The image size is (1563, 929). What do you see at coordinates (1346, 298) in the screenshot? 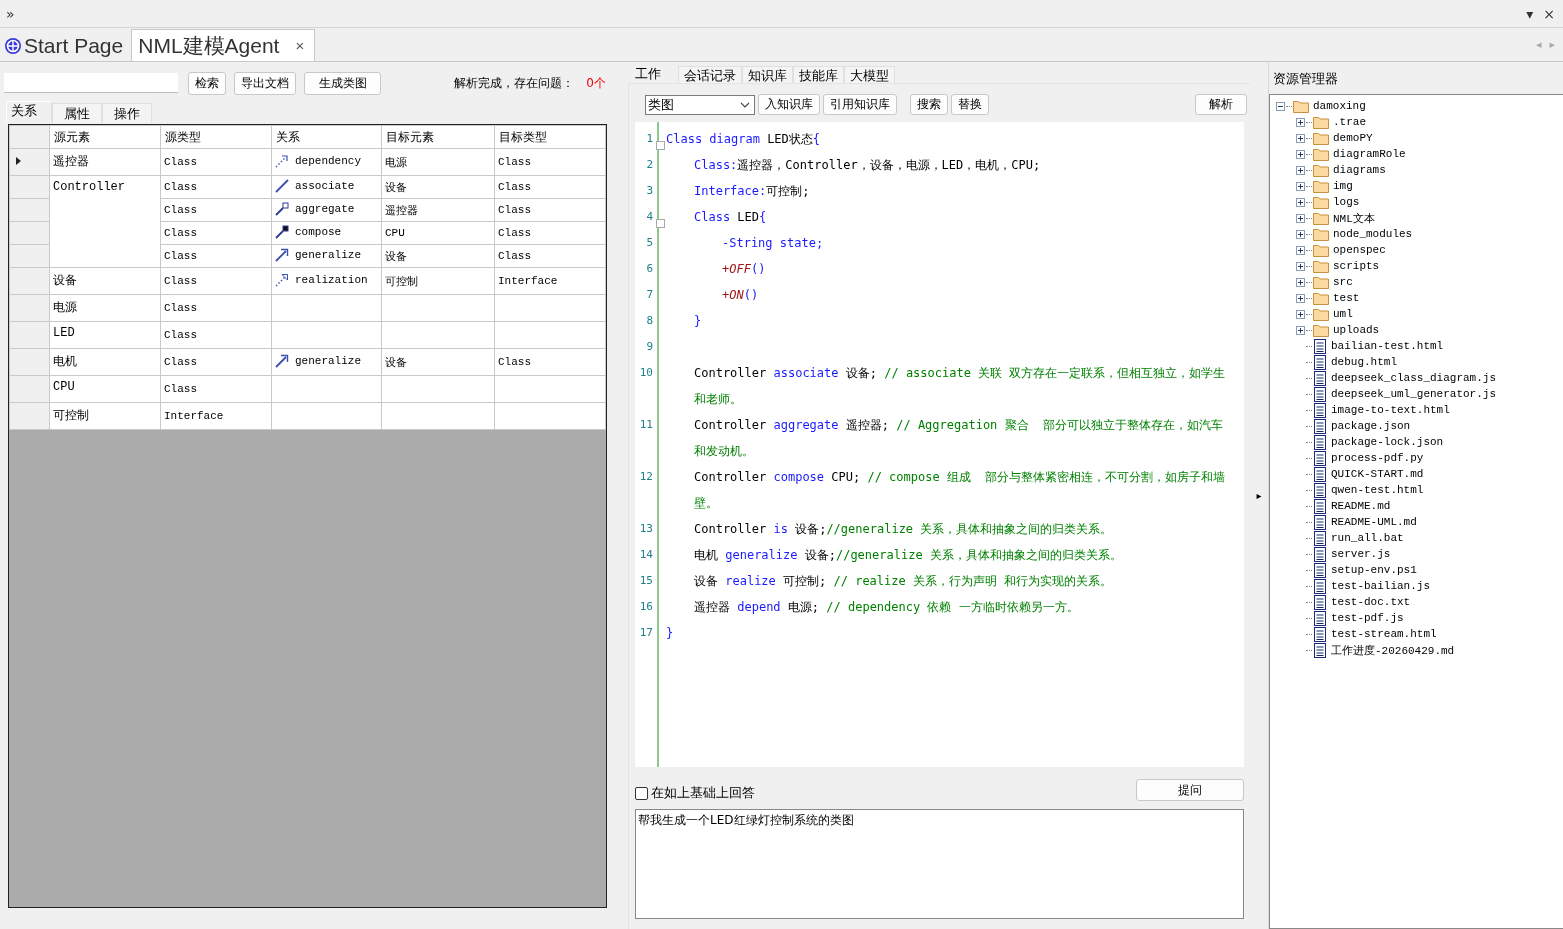
I see `tree-item: test` at bounding box center [1346, 298].